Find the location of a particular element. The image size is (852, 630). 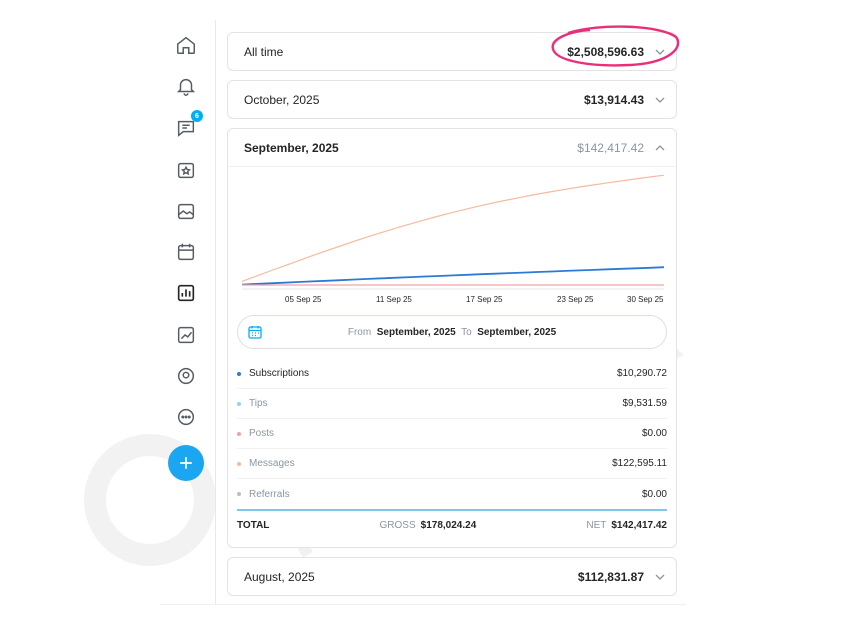

gross-label: GROSS is located at coordinates (397, 525).